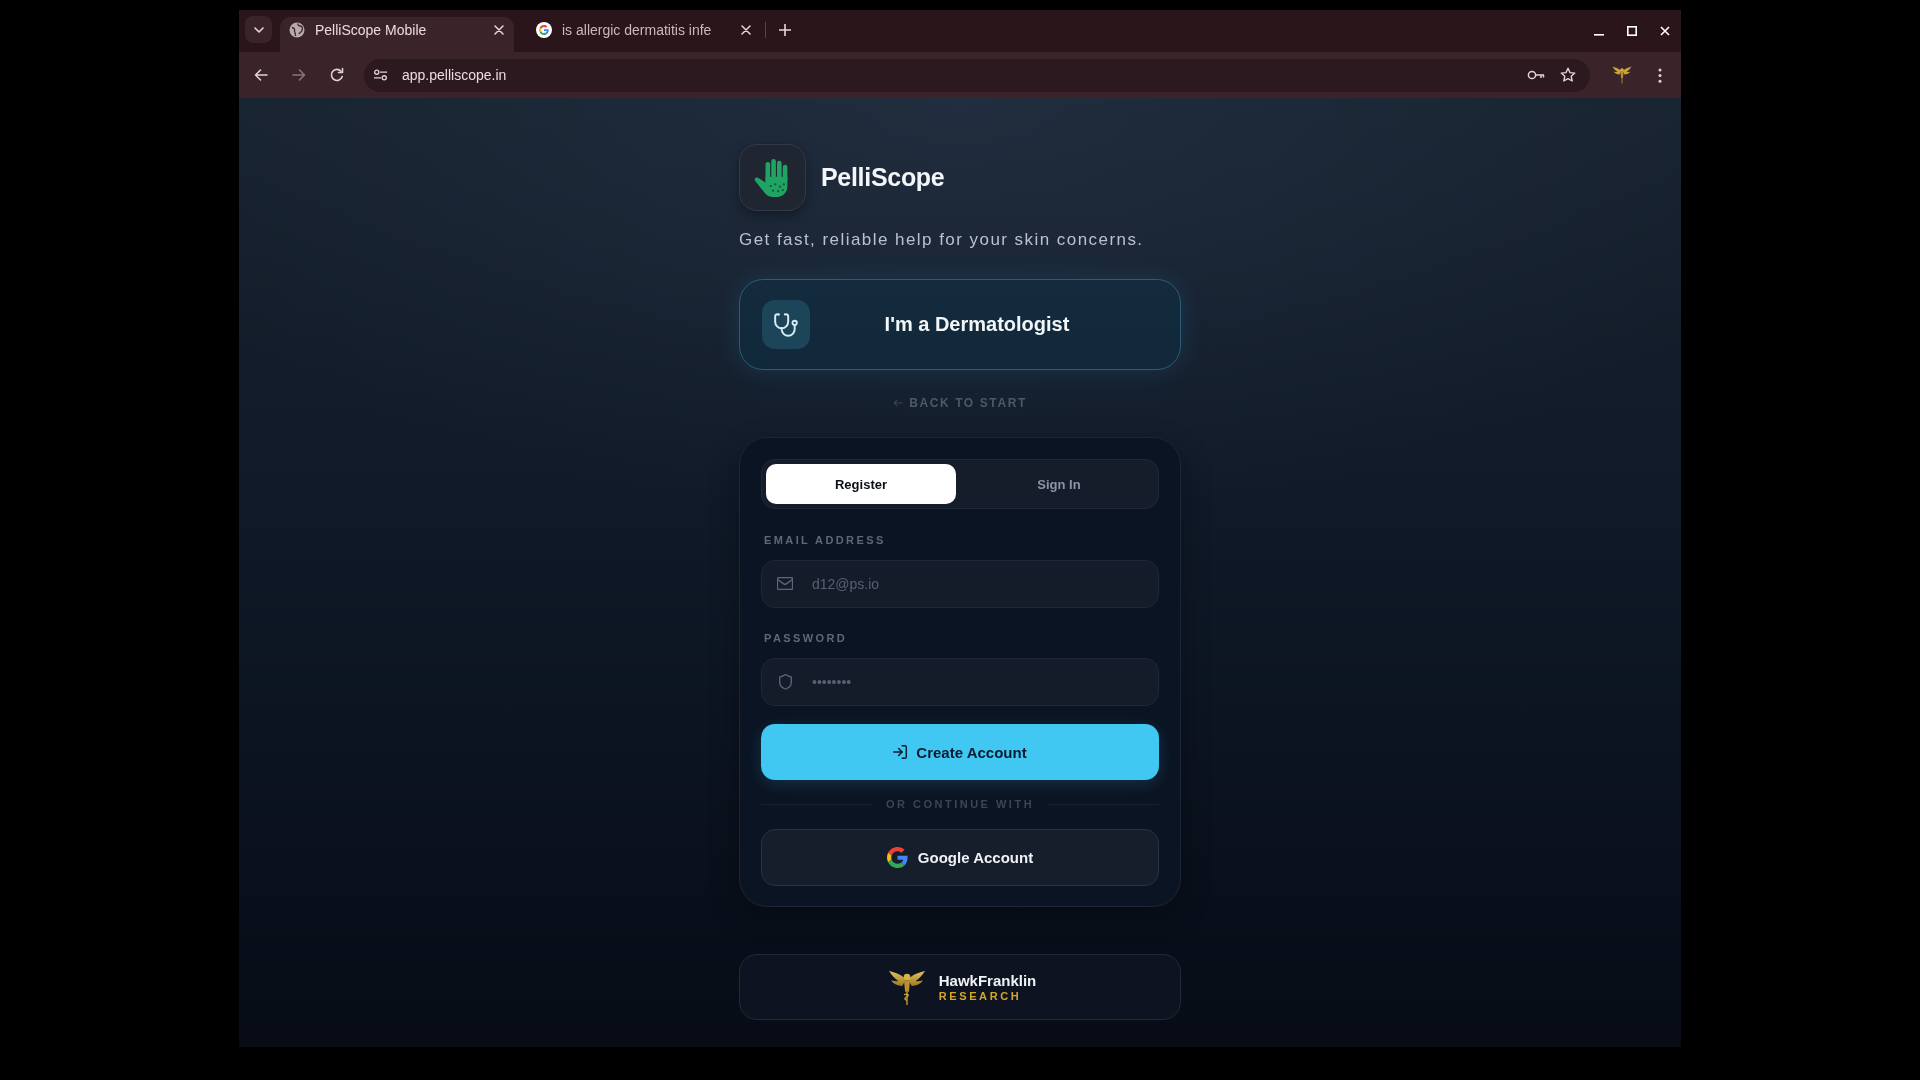 This screenshot has width=1920, height=1080. I want to click on mail-icon, so click(785, 583).